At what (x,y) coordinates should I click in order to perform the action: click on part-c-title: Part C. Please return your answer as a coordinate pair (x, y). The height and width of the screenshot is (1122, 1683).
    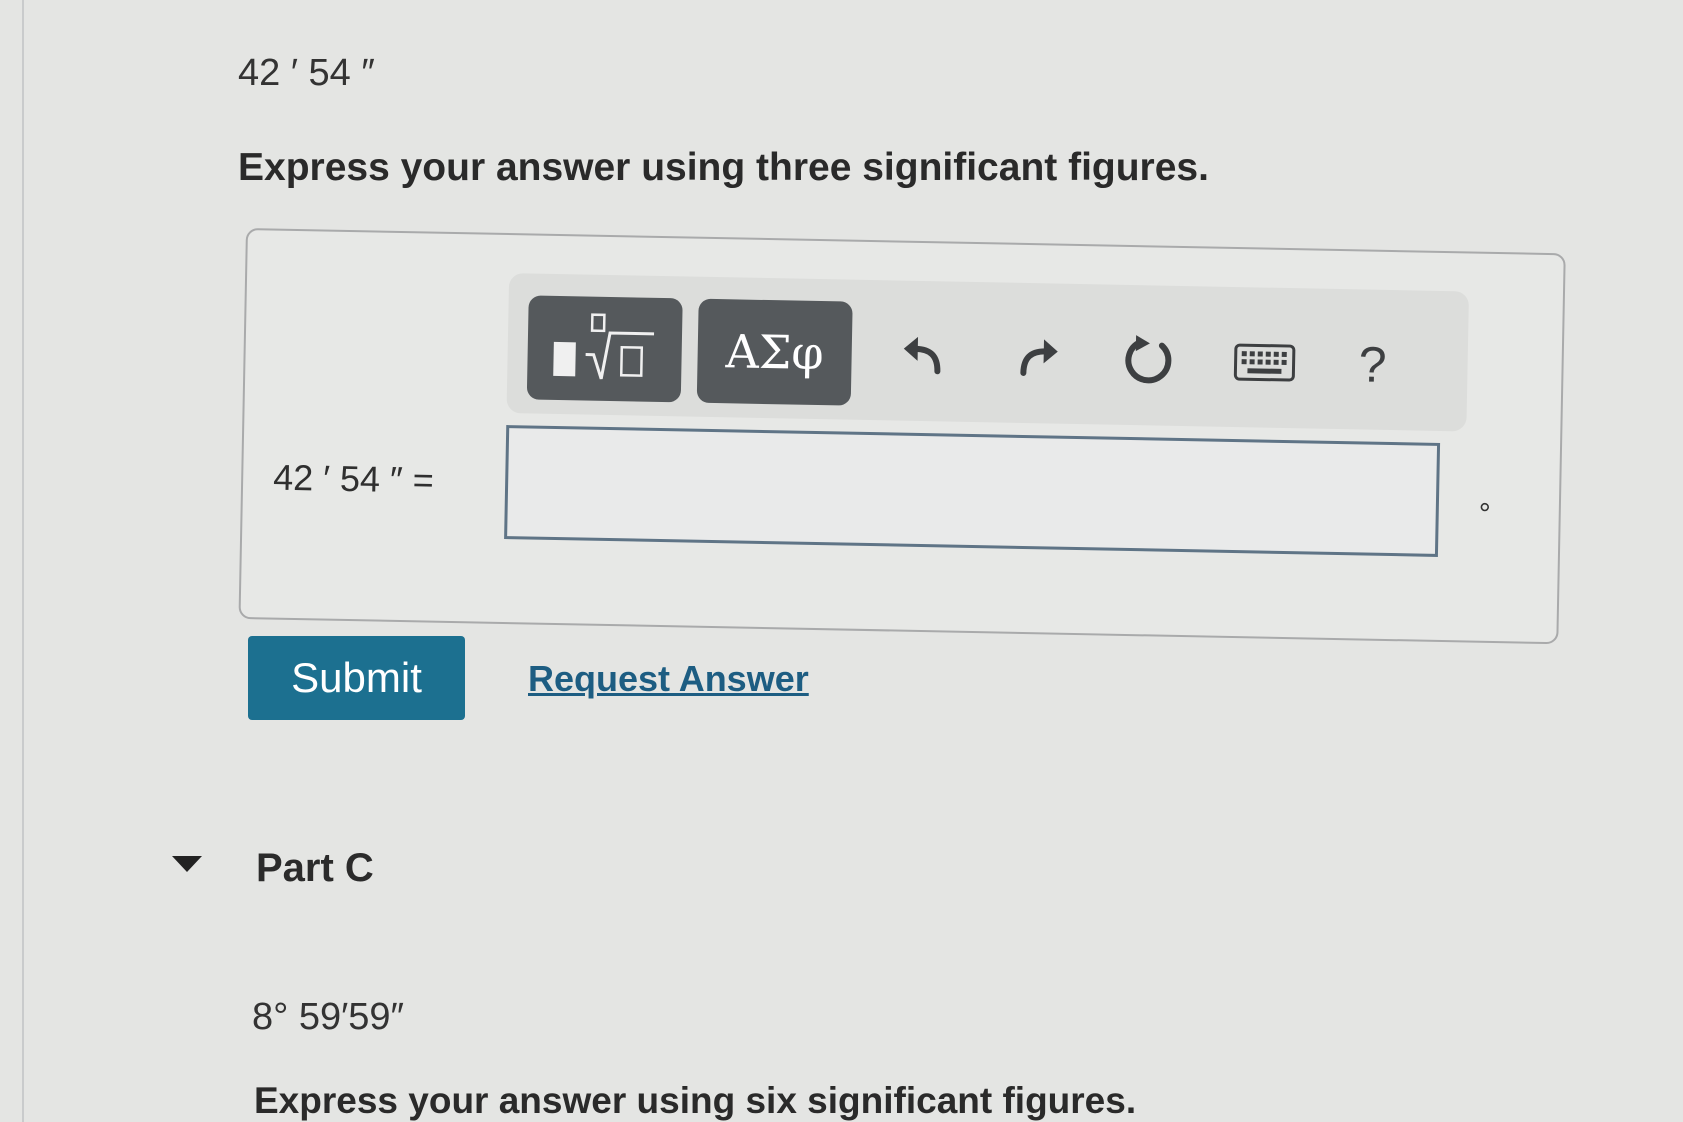
    Looking at the image, I should click on (315, 868).